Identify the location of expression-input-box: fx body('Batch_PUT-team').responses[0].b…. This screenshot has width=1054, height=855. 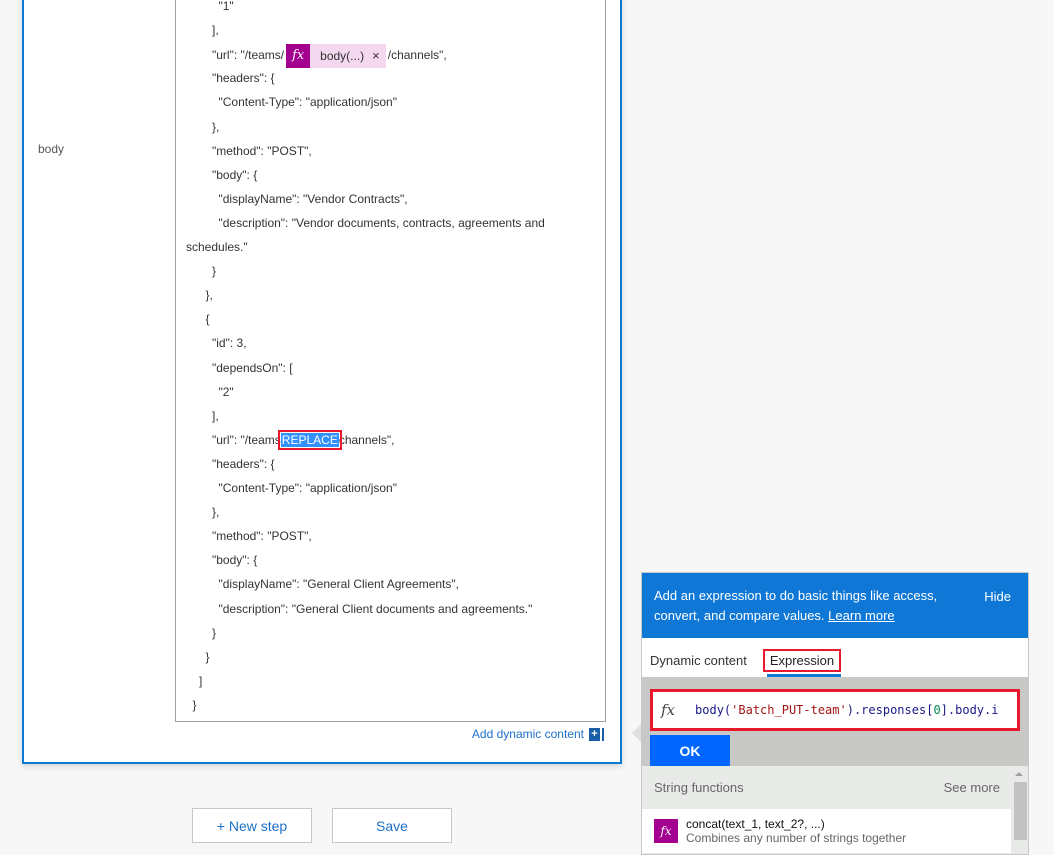
(835, 710).